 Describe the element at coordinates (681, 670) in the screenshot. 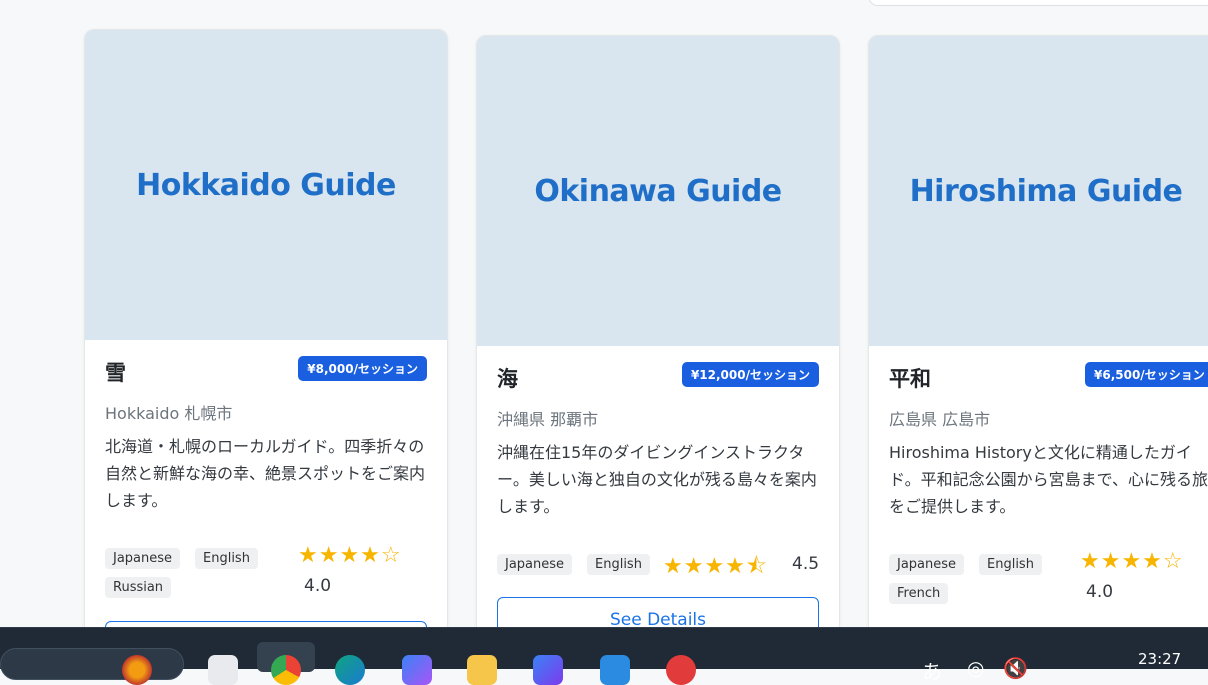

I see `app-red-icon` at that location.